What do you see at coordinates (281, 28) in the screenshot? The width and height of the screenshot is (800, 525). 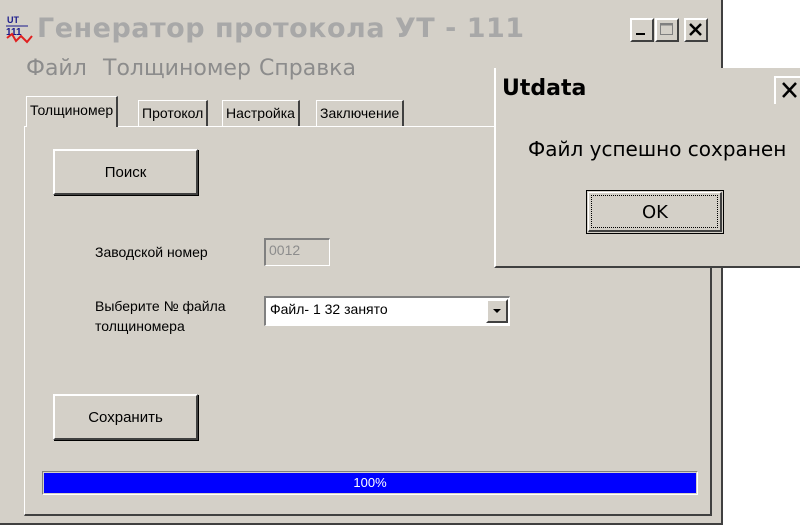 I see `window-title: Генератор протокола УТ - 111` at bounding box center [281, 28].